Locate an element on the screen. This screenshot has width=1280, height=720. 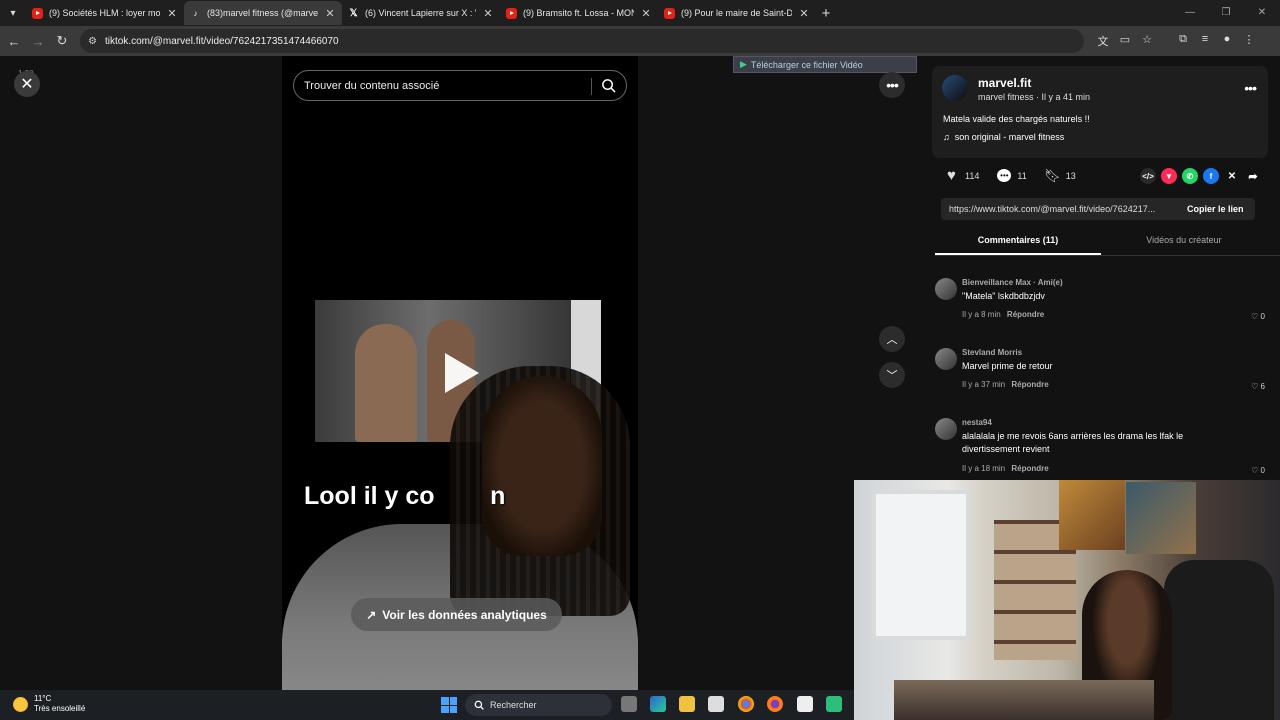
maximize-icon: ❐ is located at coordinates (1226, 13).